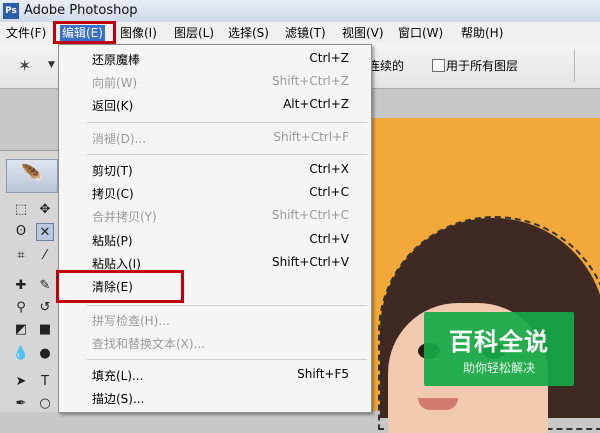 The height and width of the screenshot is (433, 600). Describe the element at coordinates (51, 65) in the screenshot. I see `tool-preset-dropdown-icon: ▼` at that location.